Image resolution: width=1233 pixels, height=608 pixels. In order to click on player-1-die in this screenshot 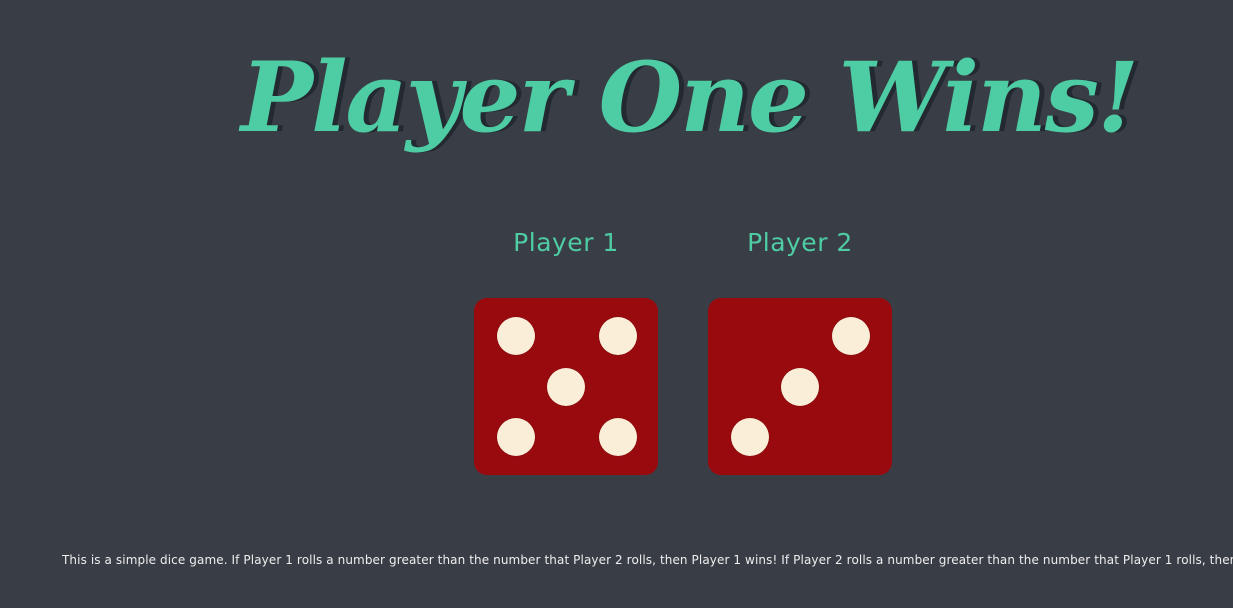, I will do `click(566, 386)`.